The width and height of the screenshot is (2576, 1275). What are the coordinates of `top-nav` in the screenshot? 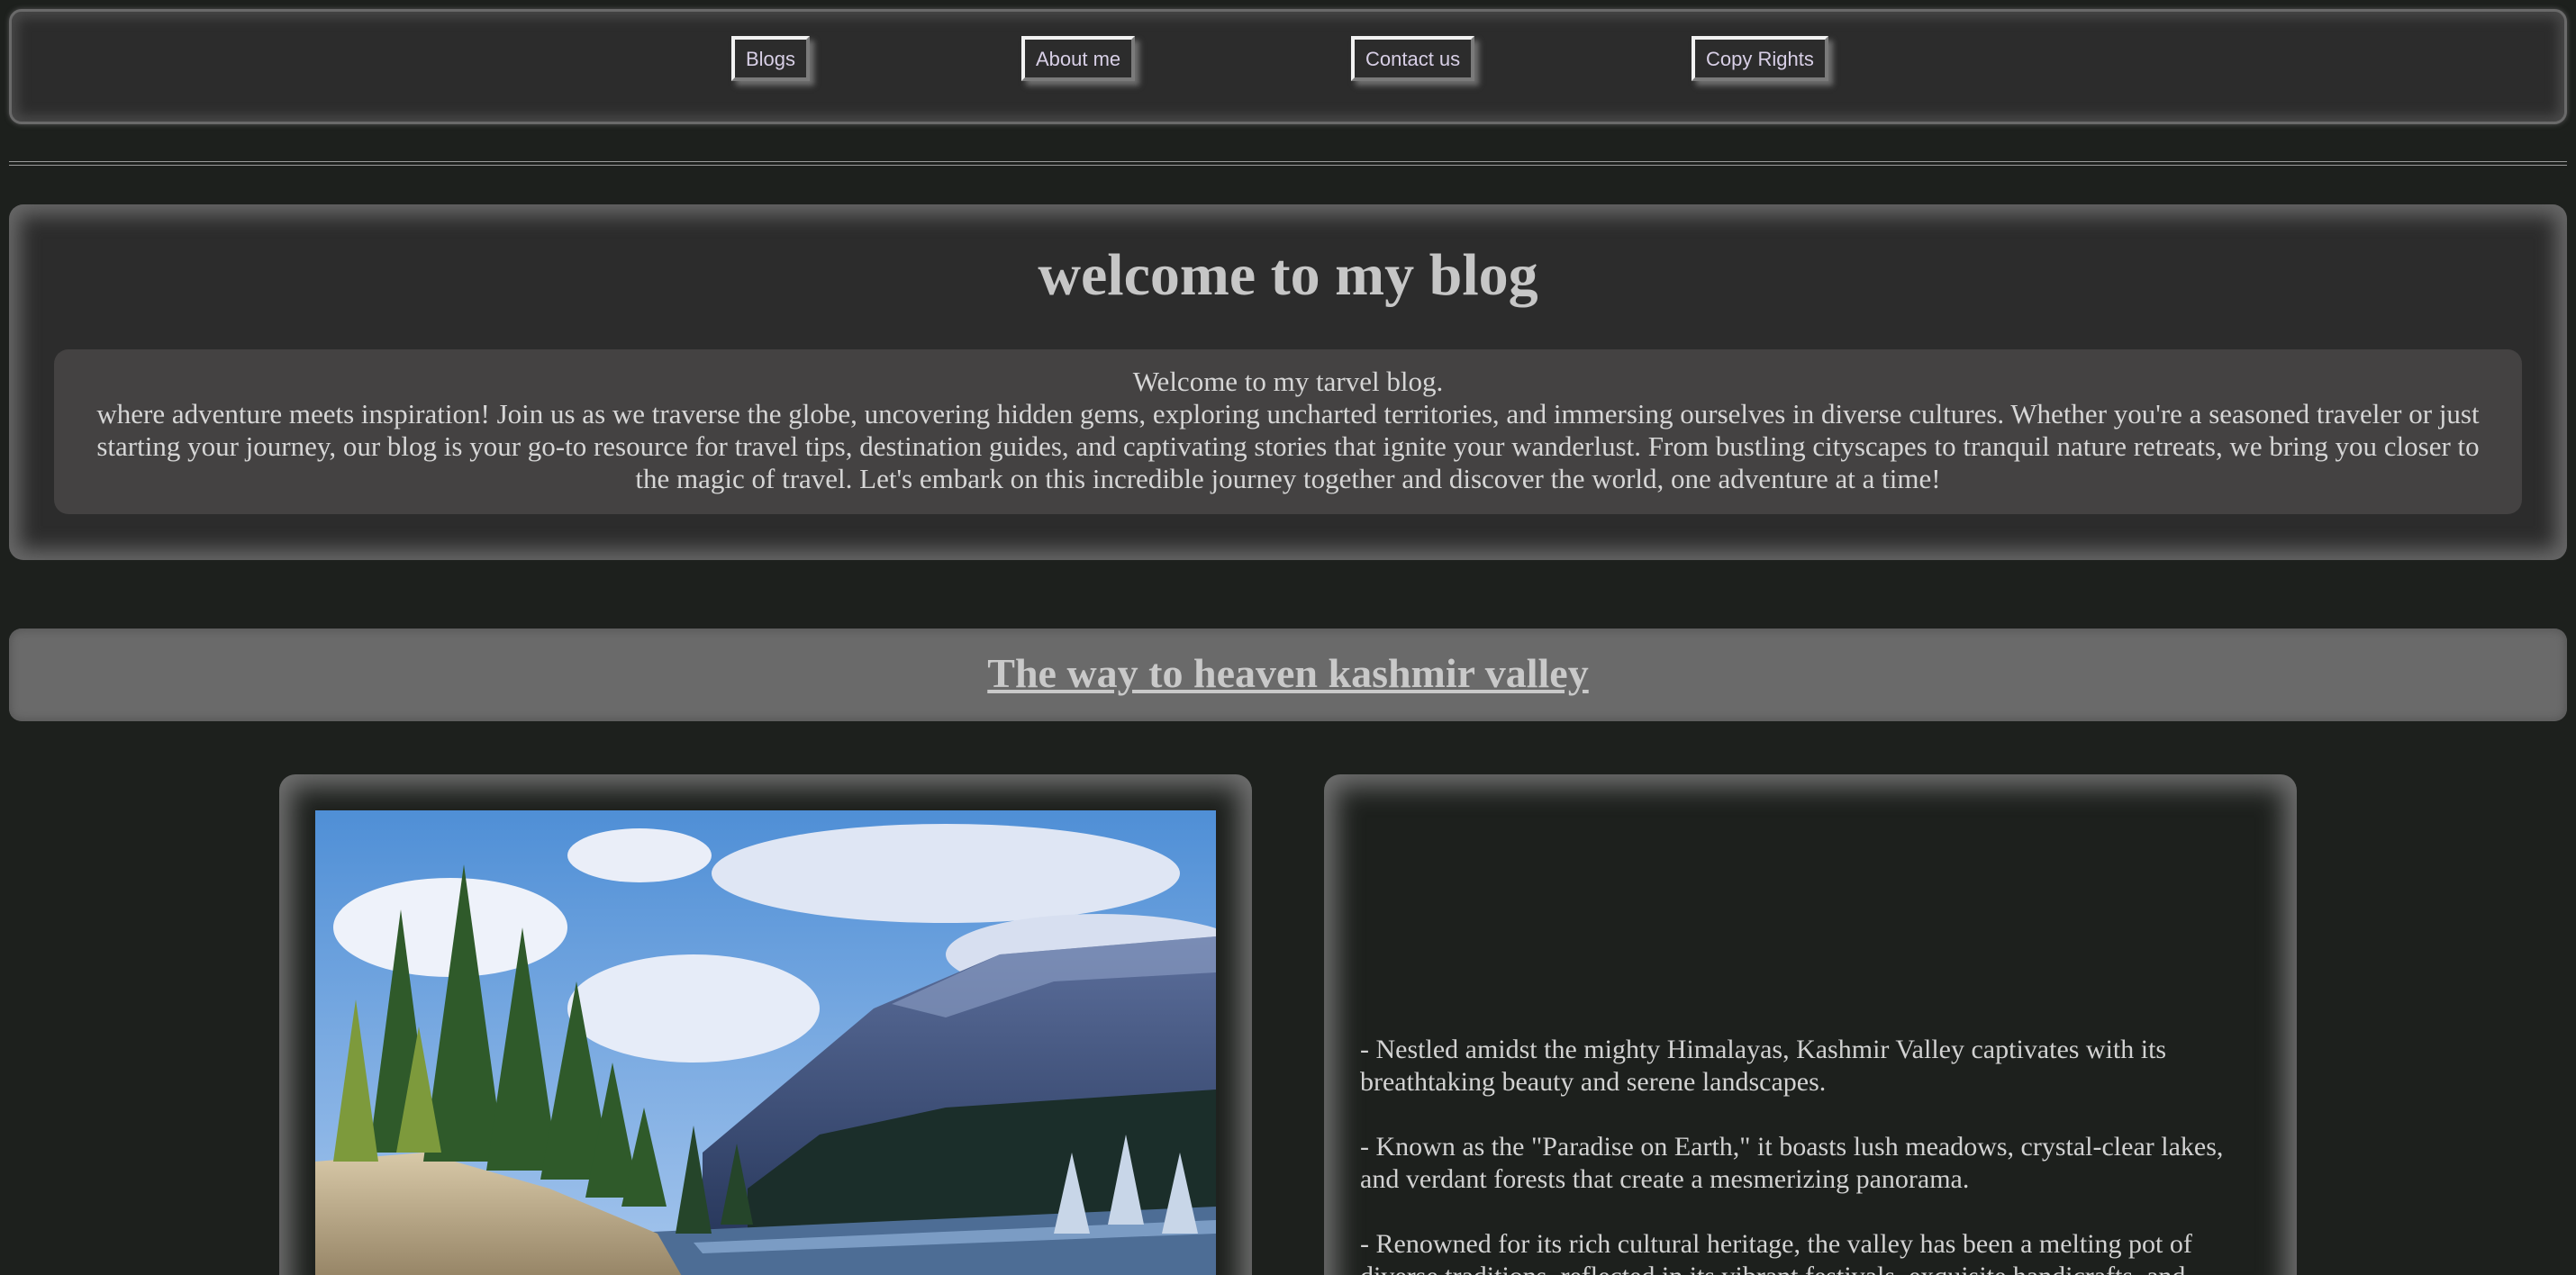 It's located at (1288, 67).